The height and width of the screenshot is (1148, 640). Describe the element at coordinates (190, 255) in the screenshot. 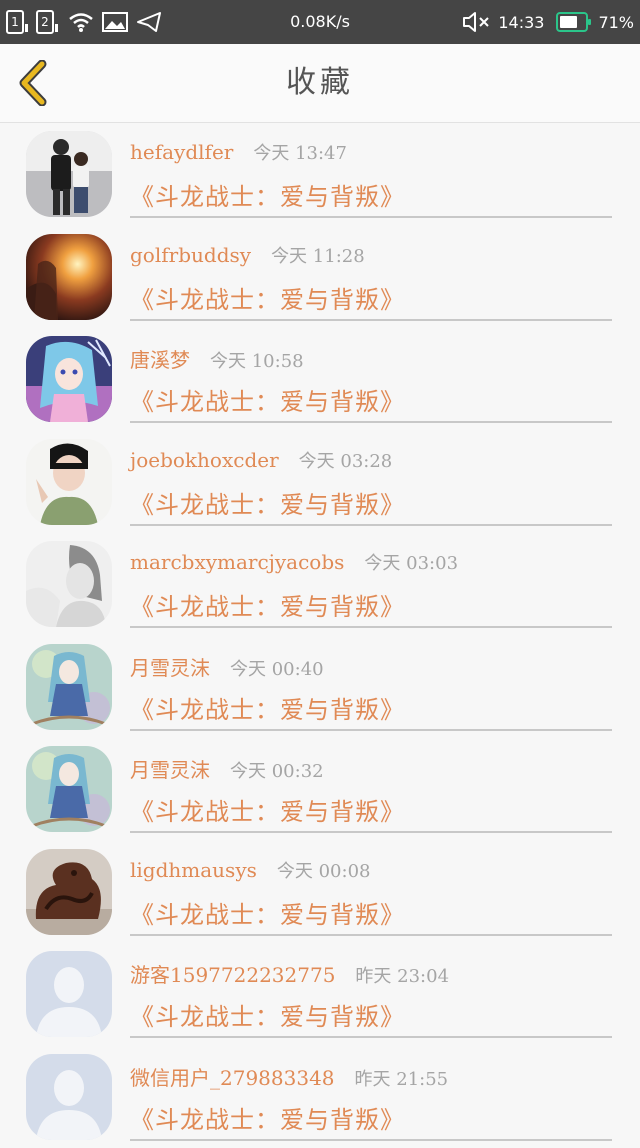

I see `username: golfrbuddsy` at that location.